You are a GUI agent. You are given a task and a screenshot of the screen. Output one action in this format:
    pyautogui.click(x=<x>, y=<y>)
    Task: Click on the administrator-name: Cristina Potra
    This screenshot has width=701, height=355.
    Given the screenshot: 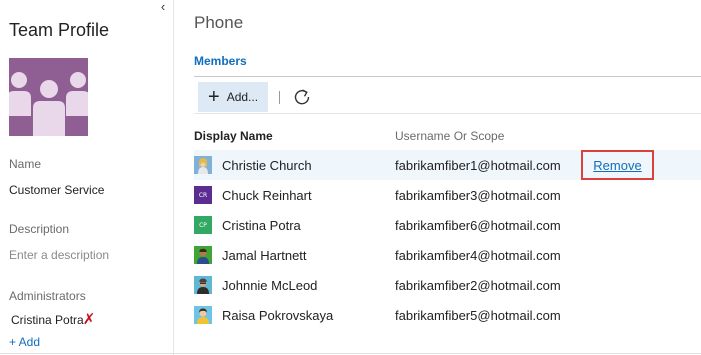 What is the action you would take?
    pyautogui.click(x=47, y=320)
    